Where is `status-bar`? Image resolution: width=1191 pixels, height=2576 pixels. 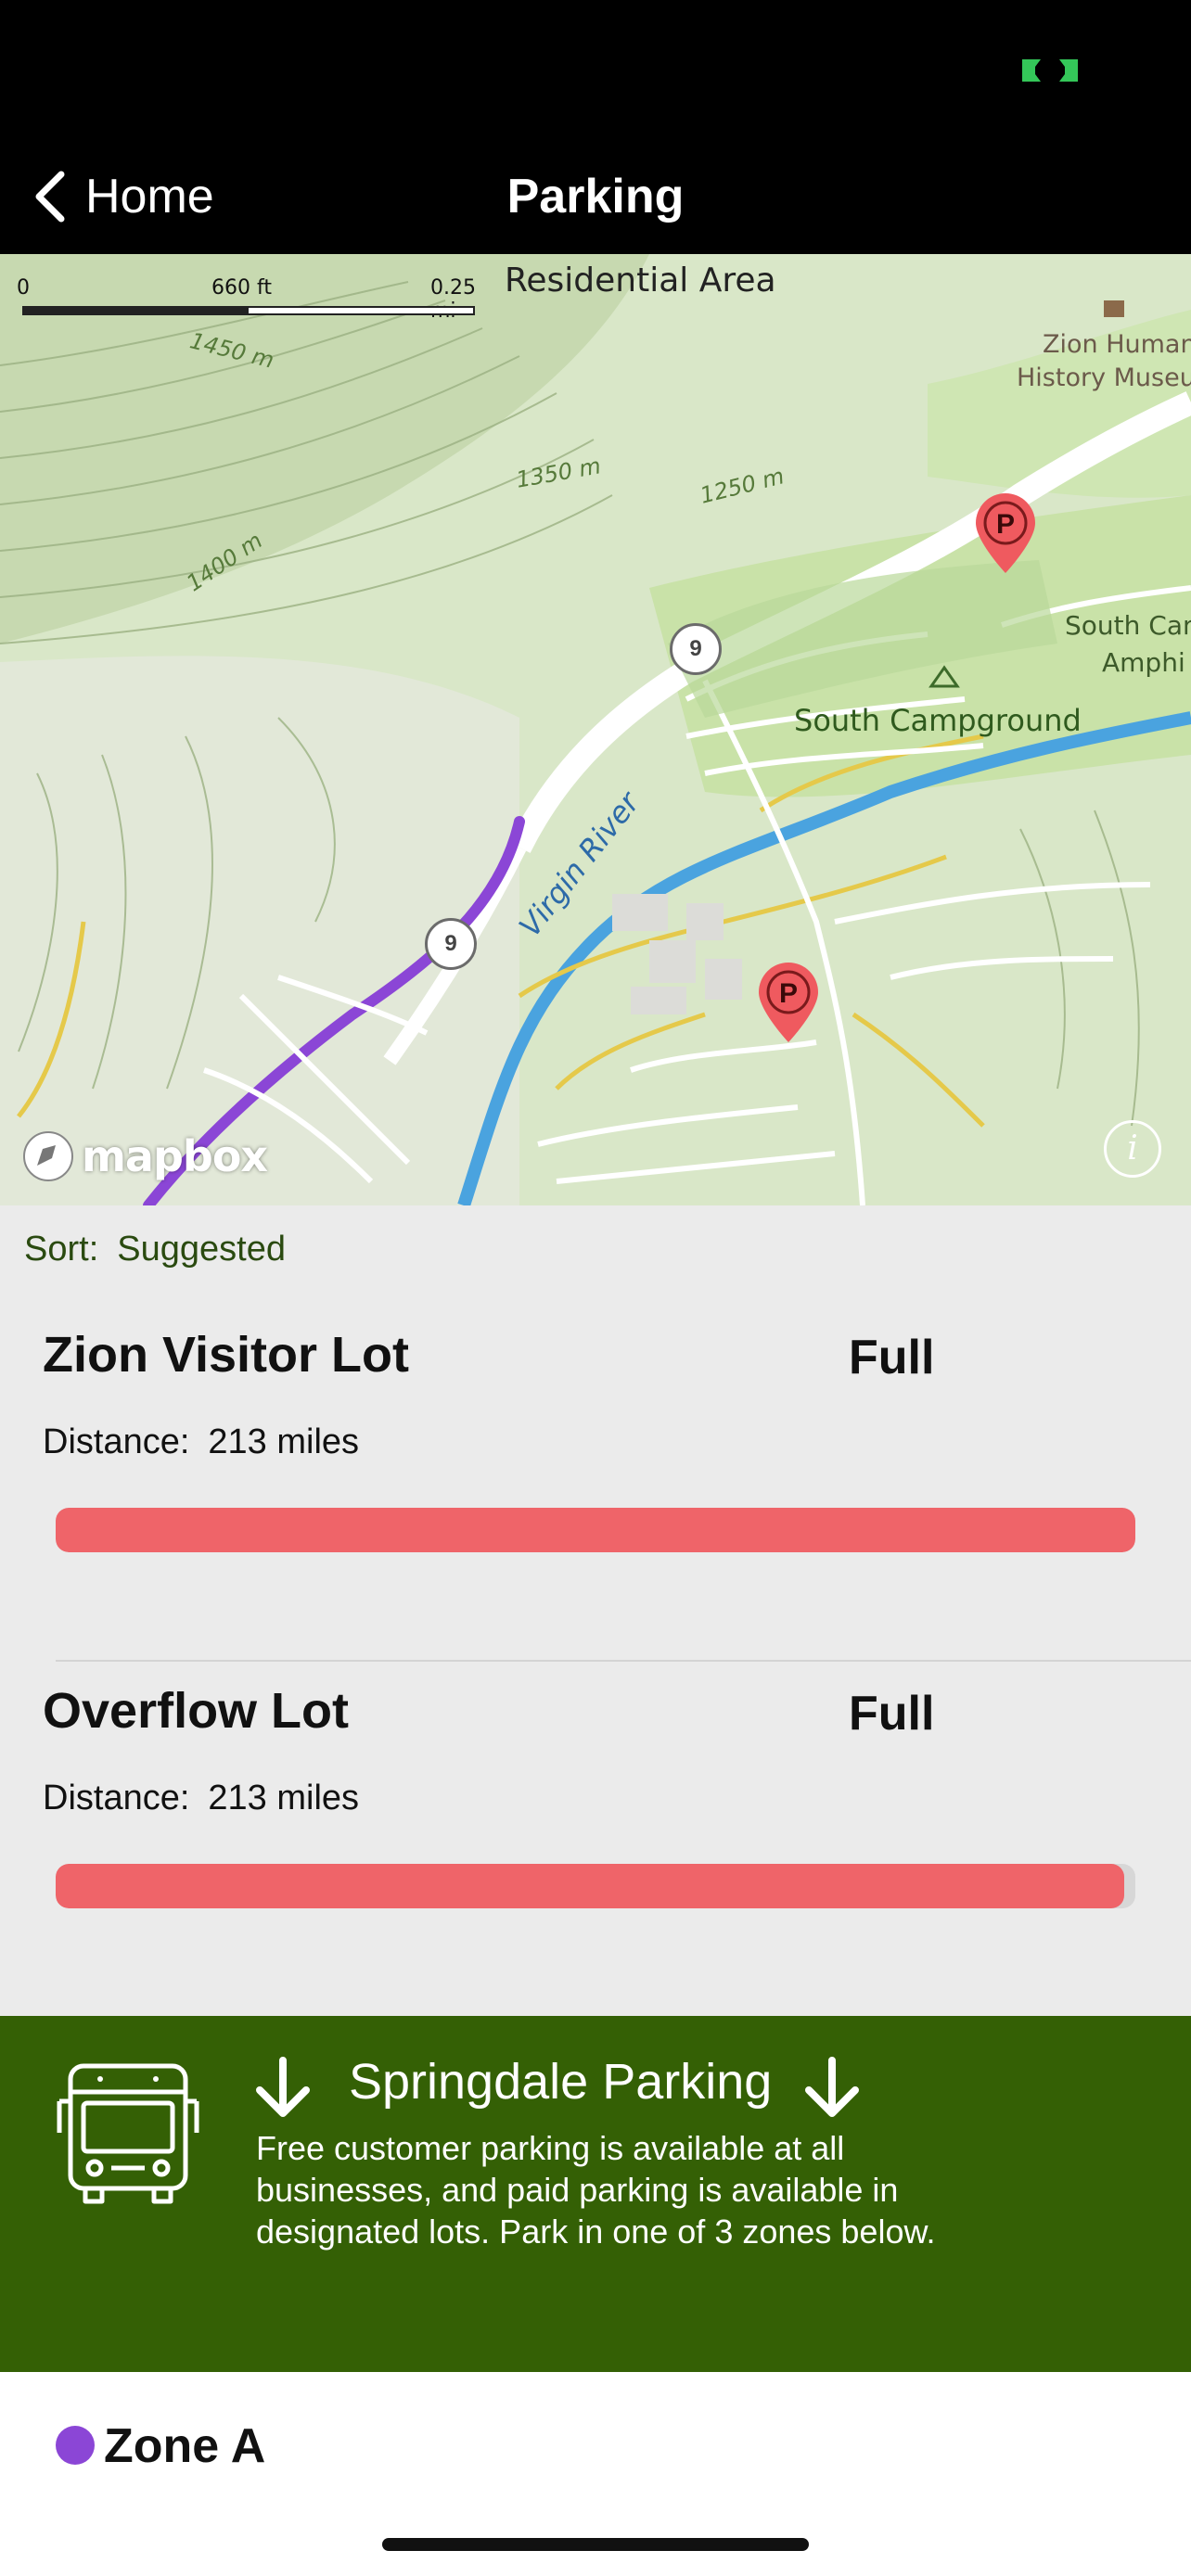
status-bar is located at coordinates (595, 69).